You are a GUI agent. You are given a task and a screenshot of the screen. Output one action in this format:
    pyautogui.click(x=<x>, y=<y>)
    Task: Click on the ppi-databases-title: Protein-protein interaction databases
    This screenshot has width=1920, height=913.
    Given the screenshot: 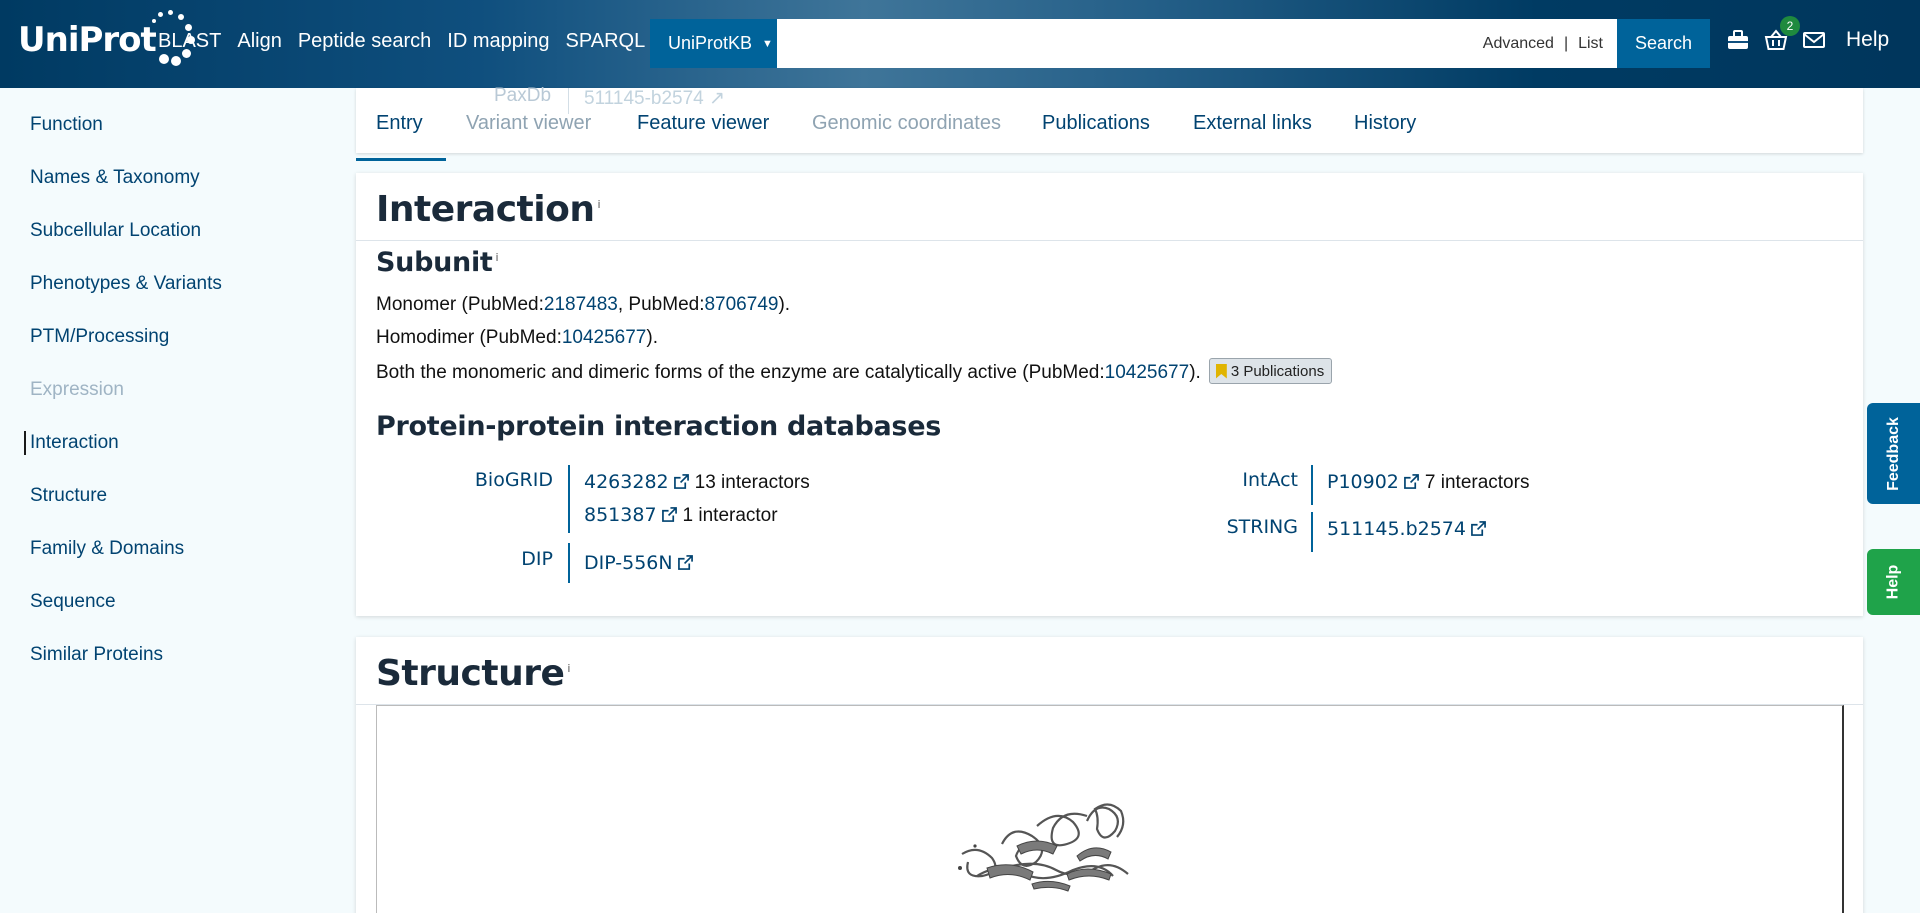 What is the action you would take?
    pyautogui.click(x=658, y=426)
    